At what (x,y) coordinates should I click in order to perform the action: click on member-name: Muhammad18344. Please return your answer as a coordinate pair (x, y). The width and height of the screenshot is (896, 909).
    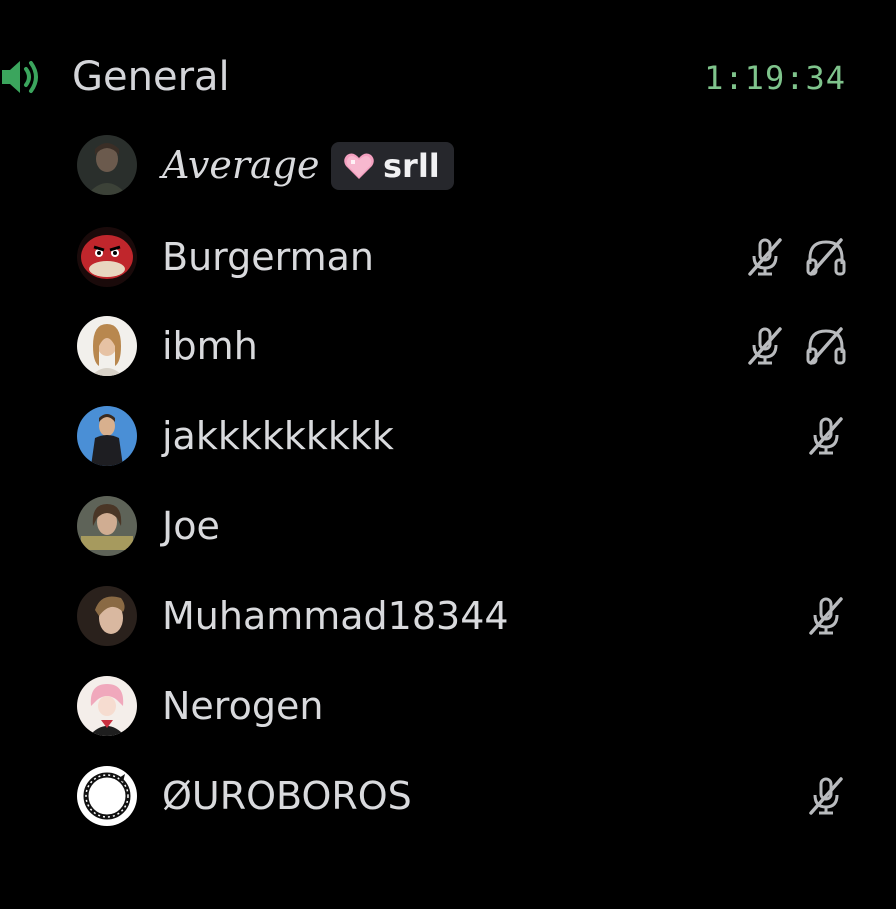
    Looking at the image, I should click on (335, 616).